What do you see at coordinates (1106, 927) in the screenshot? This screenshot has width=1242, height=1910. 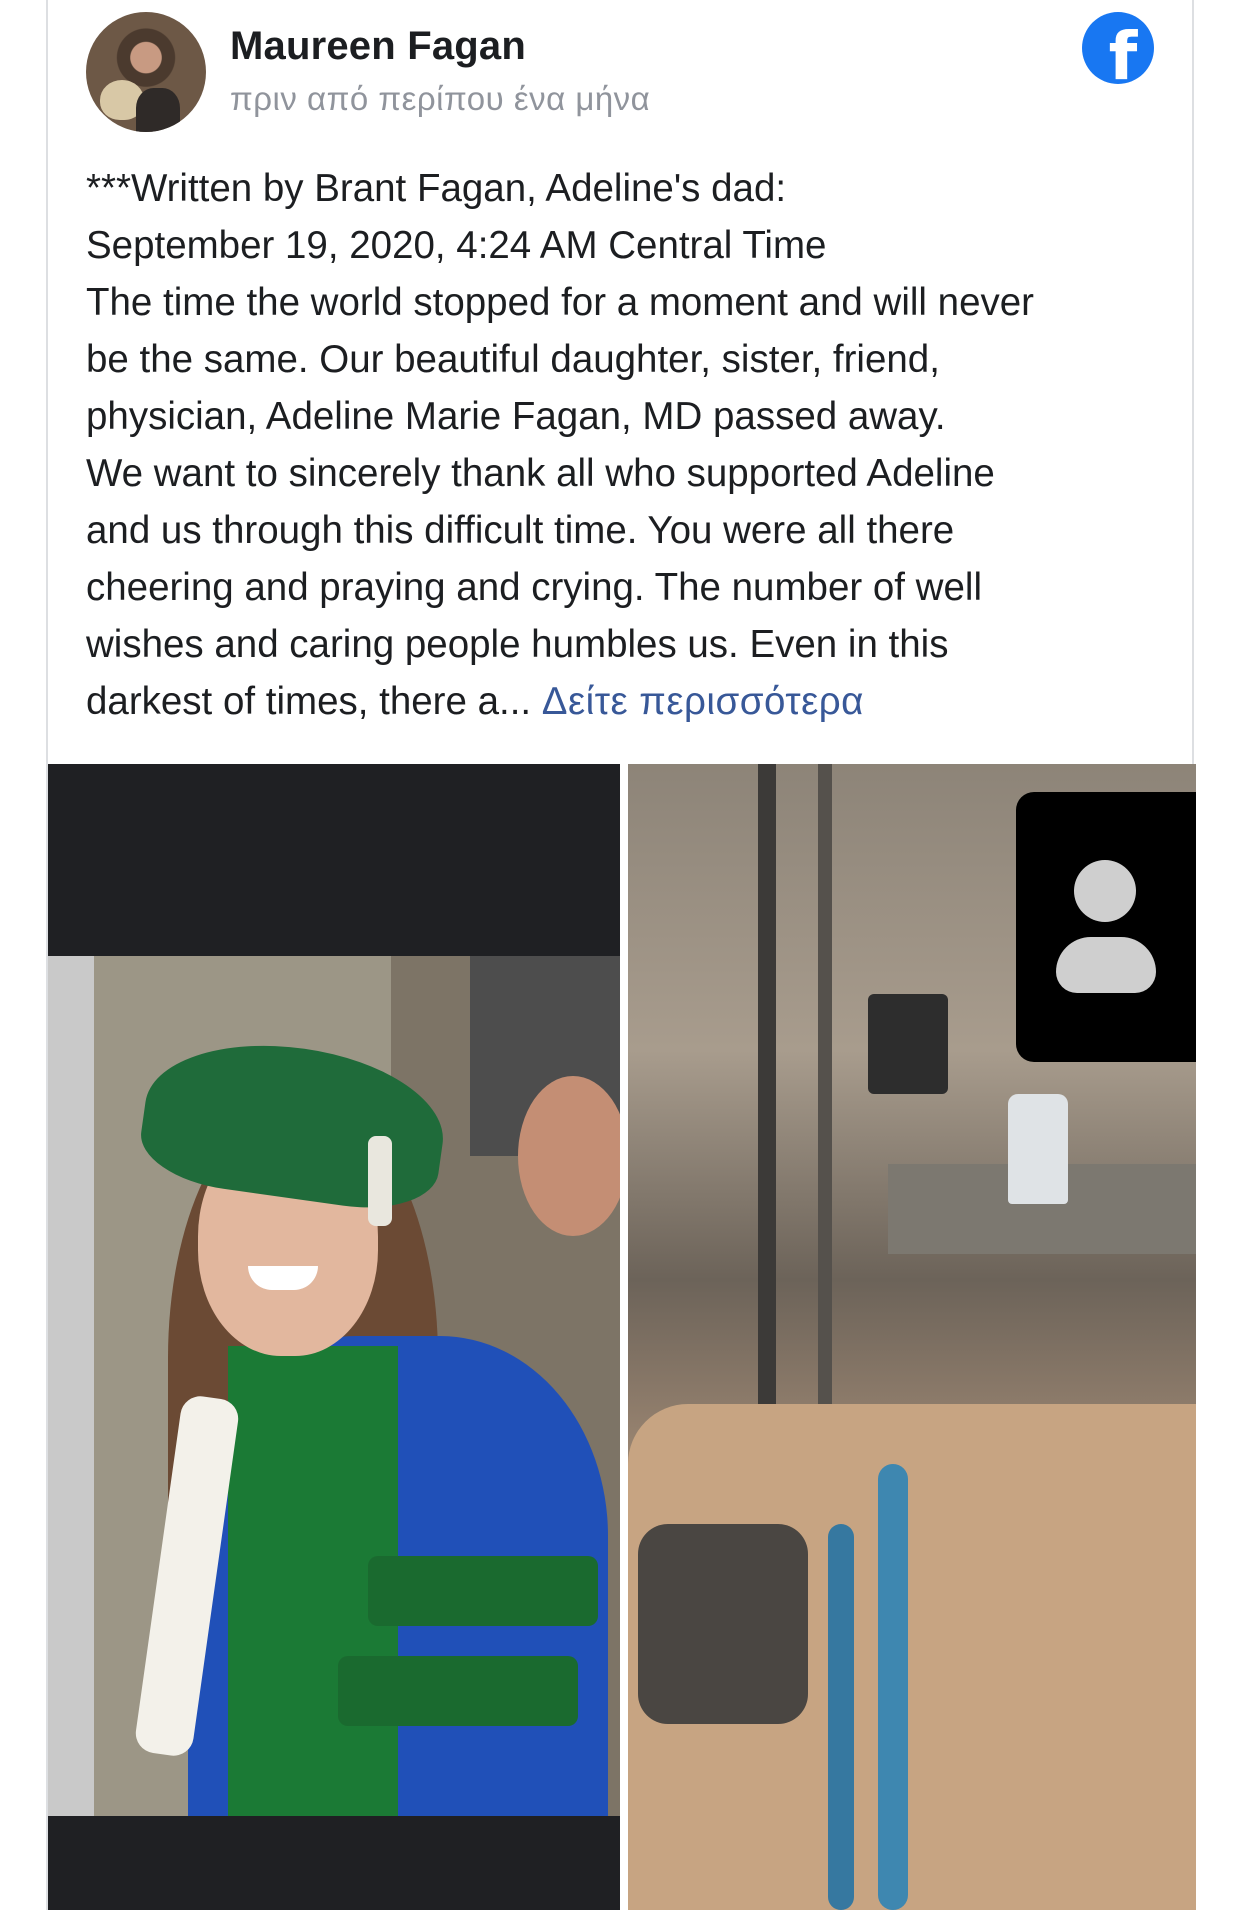 I see `video-call-tile` at bounding box center [1106, 927].